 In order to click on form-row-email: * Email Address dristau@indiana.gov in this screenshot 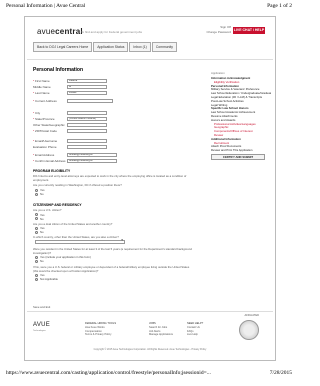, I will do `click(114, 154)`.